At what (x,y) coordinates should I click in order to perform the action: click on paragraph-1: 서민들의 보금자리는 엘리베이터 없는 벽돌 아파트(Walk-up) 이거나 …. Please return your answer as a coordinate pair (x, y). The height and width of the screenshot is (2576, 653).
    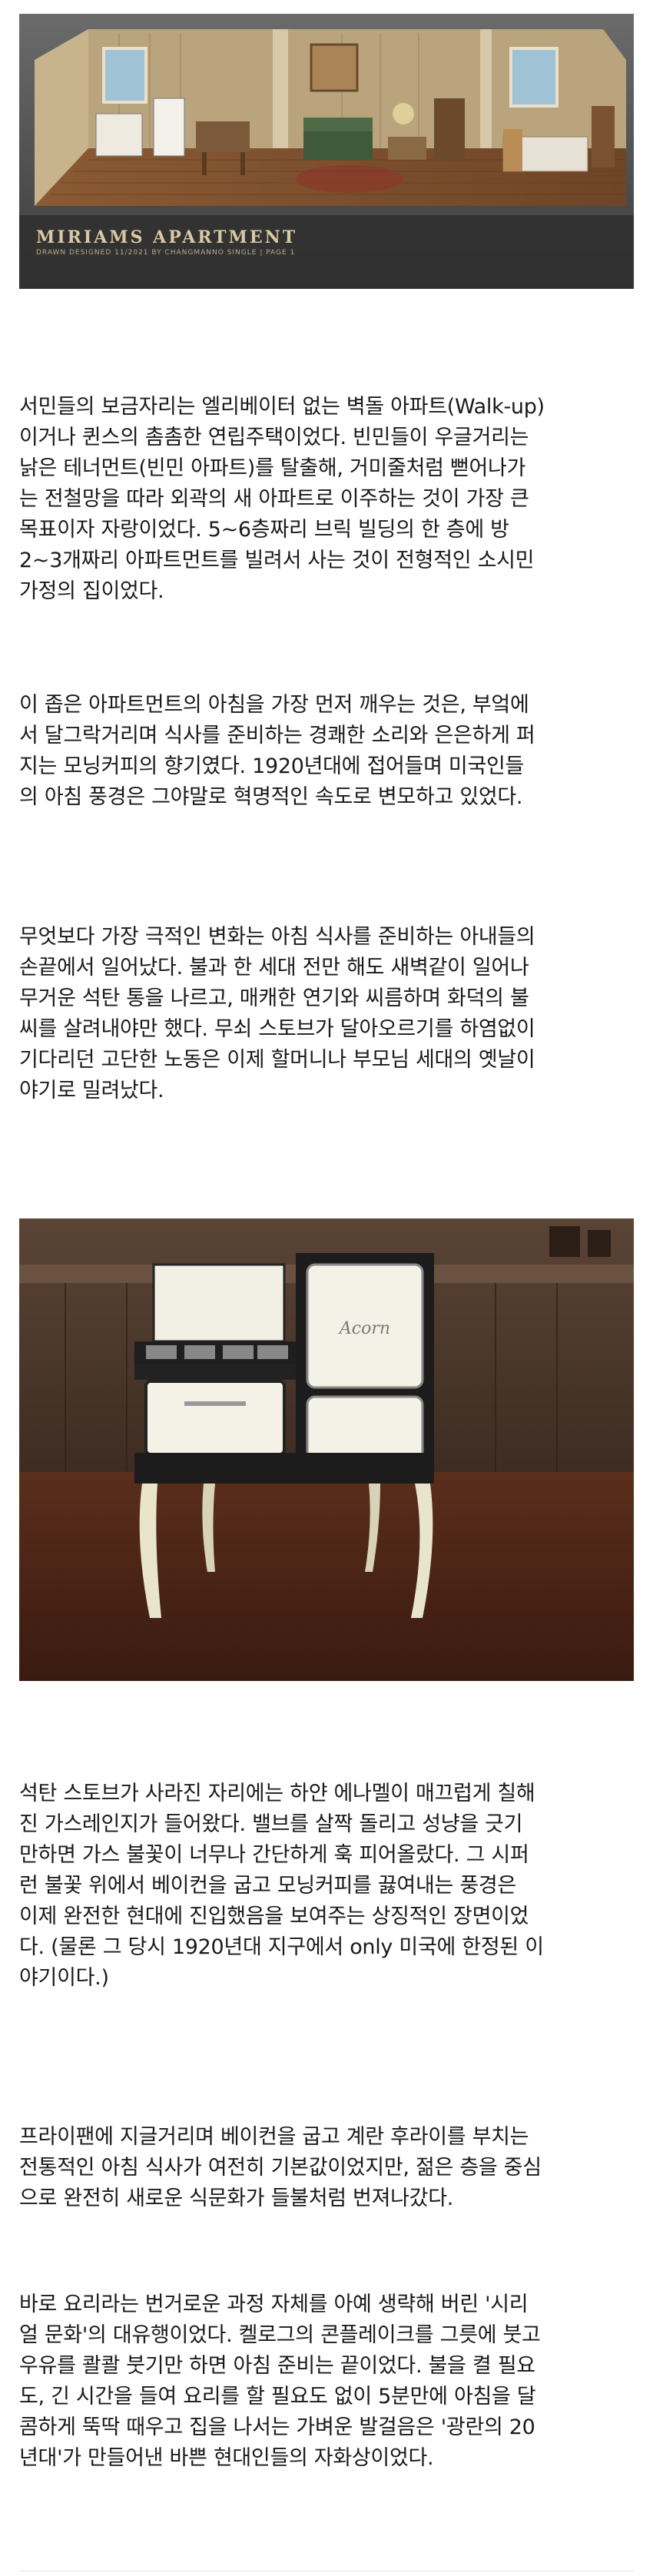
    Looking at the image, I should click on (282, 499).